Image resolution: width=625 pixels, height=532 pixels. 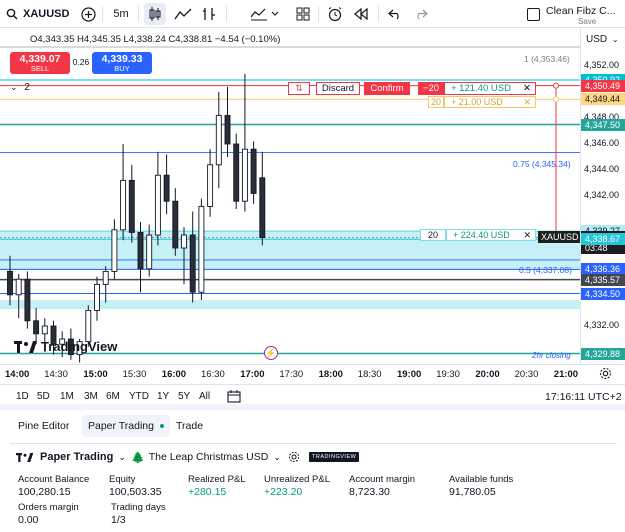 I want to click on metric-value: 91,780.05, so click(x=472, y=492).